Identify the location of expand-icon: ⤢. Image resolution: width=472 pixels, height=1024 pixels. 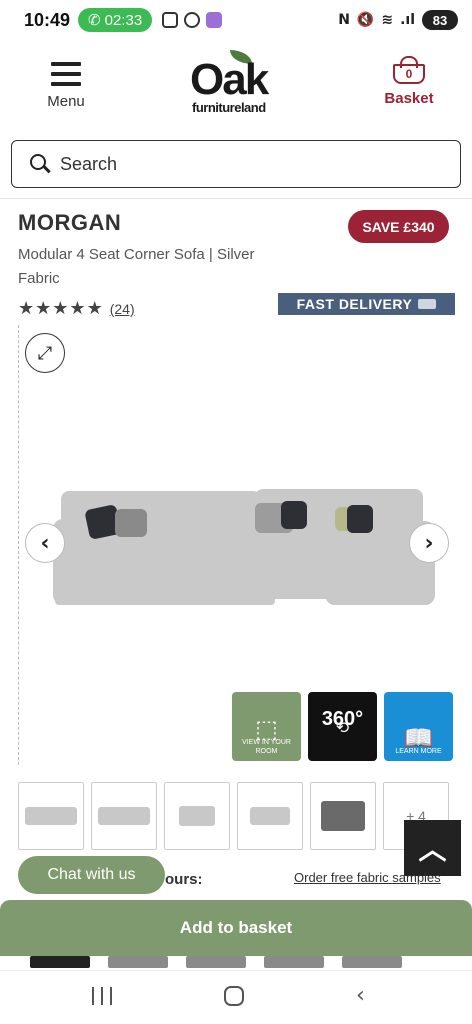
(45, 353).